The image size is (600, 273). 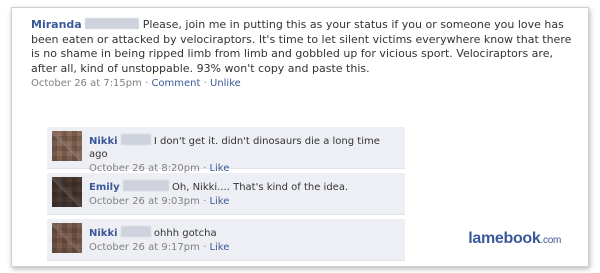 I want to click on lamebook-logo: lamebook.com, so click(x=514, y=239).